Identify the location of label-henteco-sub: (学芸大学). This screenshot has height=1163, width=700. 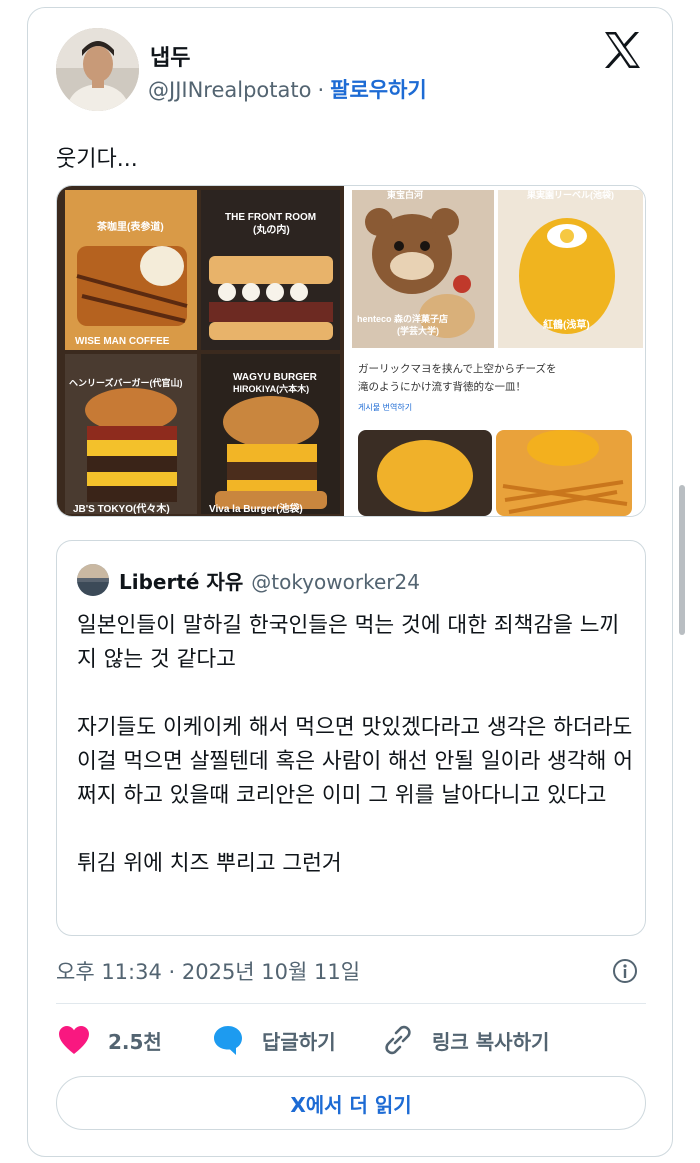
(418, 330).